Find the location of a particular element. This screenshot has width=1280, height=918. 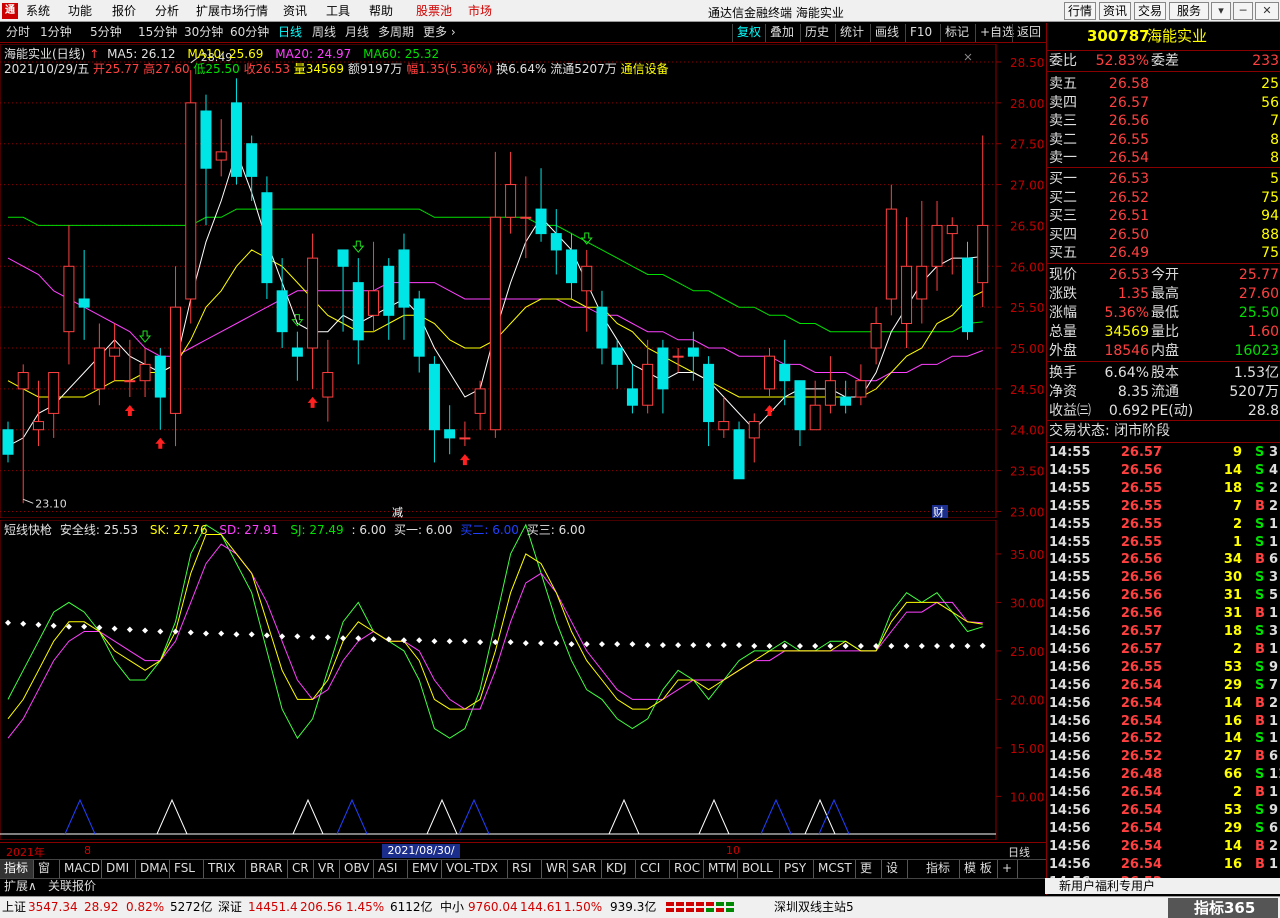

sz-amount: 6112亿 is located at coordinates (411, 907).